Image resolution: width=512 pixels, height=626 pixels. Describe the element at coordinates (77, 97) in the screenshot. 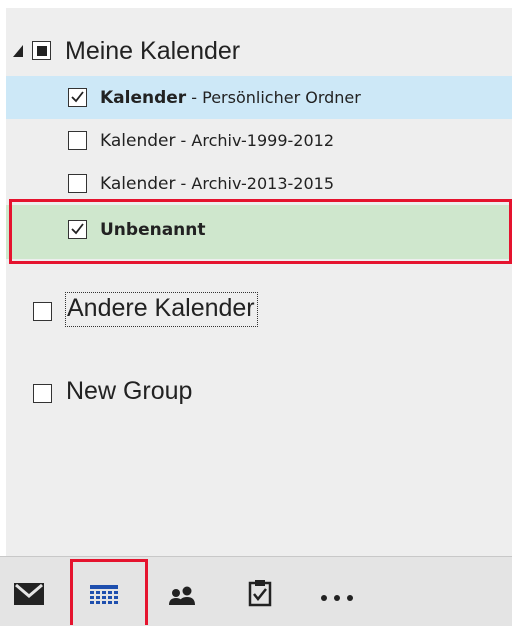

I see `calendar-checkbox-checked` at that location.